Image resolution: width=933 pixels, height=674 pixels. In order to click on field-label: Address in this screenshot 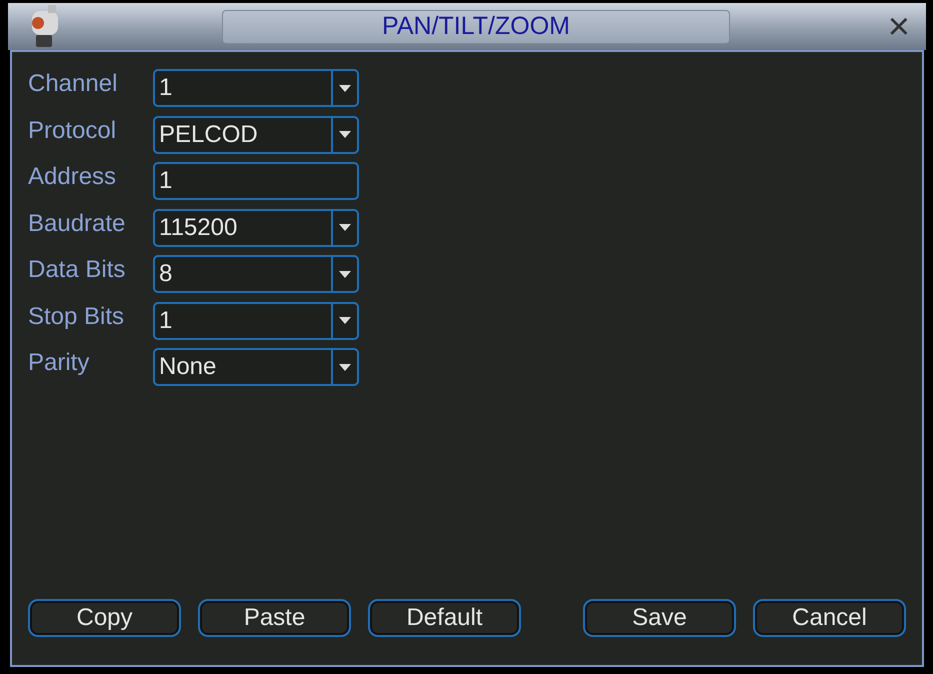, I will do `click(73, 177)`.